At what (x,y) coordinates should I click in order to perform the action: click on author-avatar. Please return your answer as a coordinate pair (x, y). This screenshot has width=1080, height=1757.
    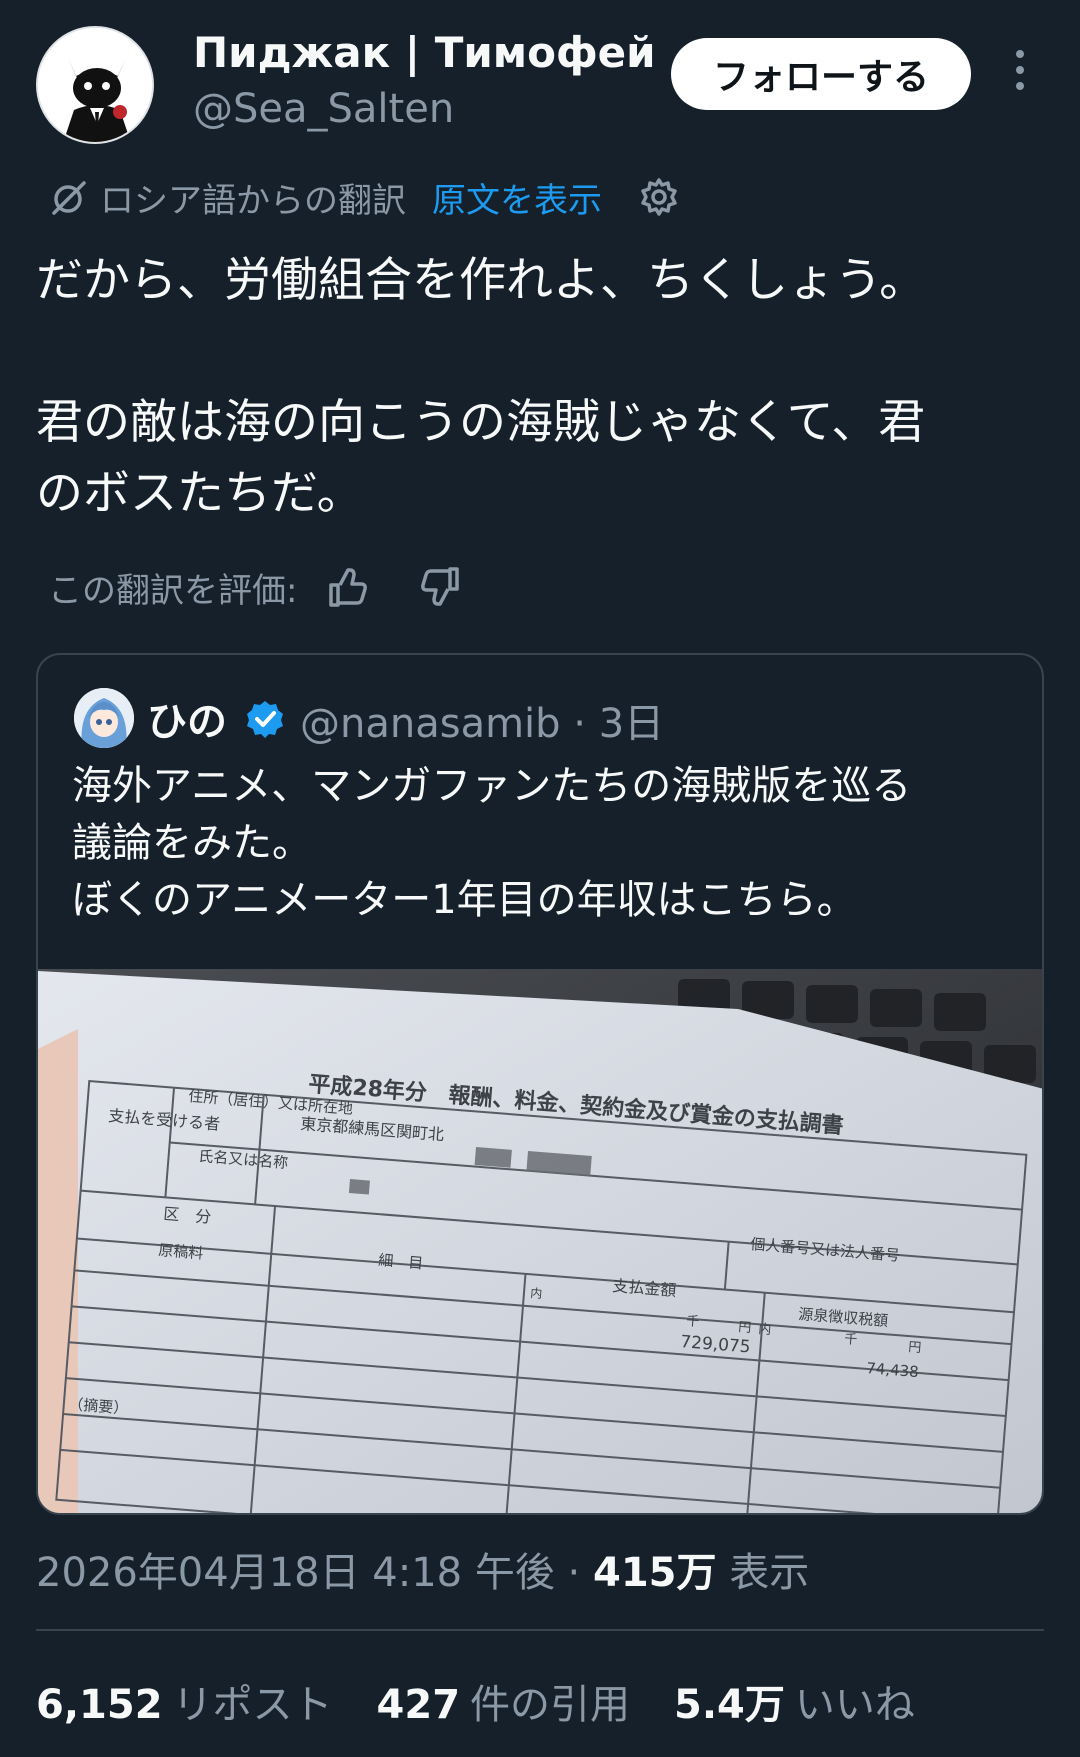
    Looking at the image, I should click on (95, 85).